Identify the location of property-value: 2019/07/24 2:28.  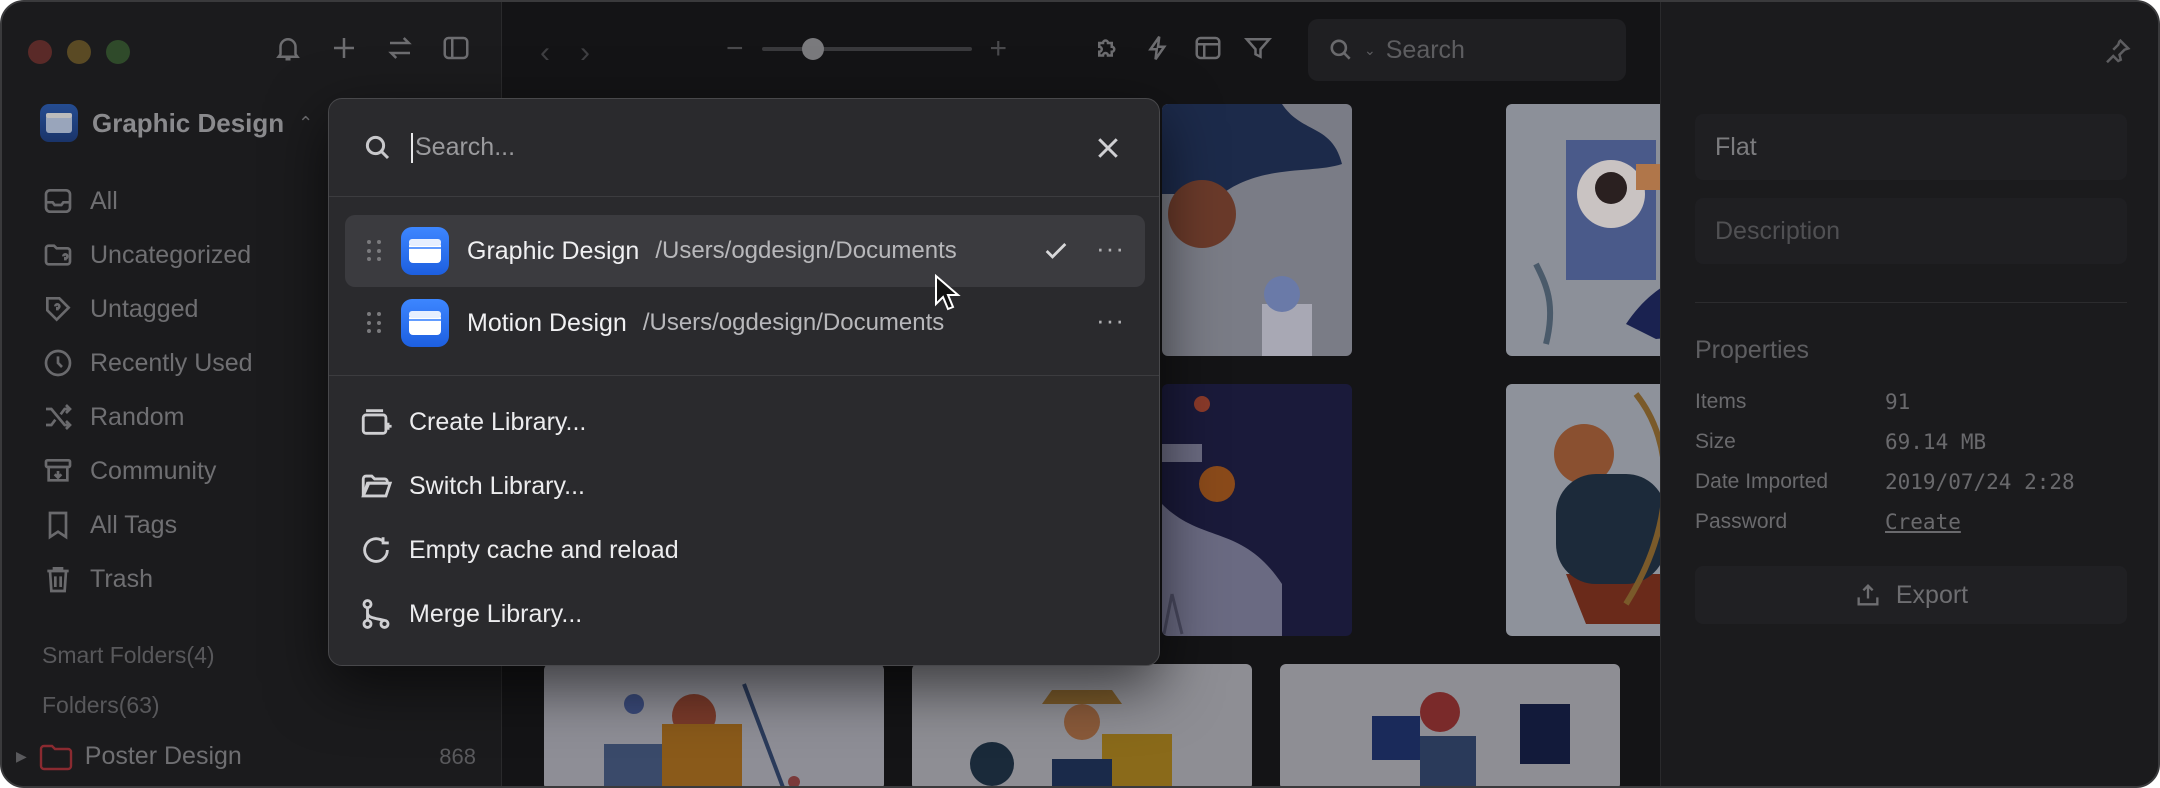
(1980, 482).